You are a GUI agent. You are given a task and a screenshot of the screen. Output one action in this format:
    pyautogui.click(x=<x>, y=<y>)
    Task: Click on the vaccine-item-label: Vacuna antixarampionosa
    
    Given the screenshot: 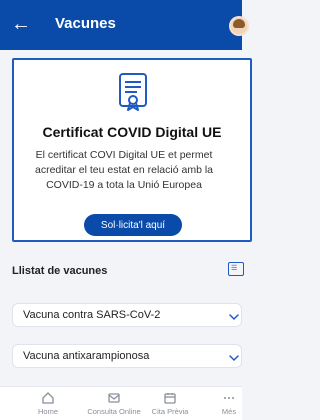 What is the action you would take?
    pyautogui.click(x=86, y=356)
    